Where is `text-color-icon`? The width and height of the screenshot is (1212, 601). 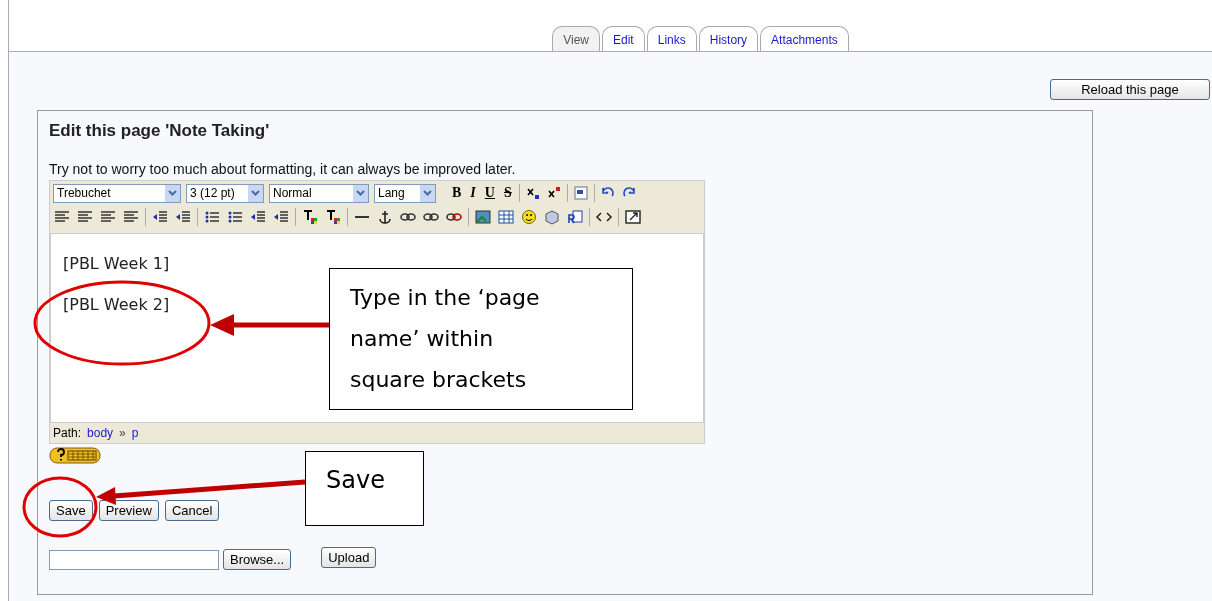 text-color-icon is located at coordinates (310, 217).